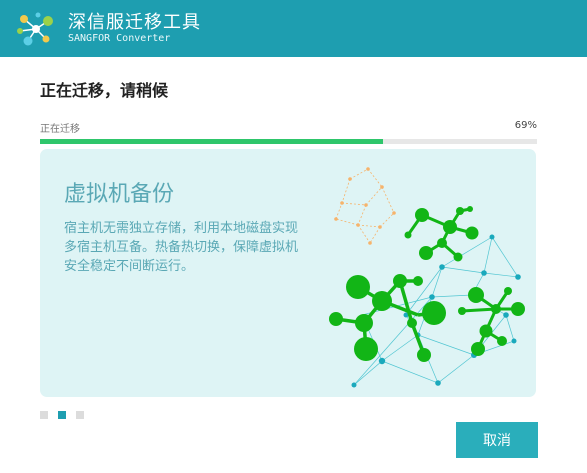  What do you see at coordinates (497, 440) in the screenshot?
I see `cancel-button: 取消` at bounding box center [497, 440].